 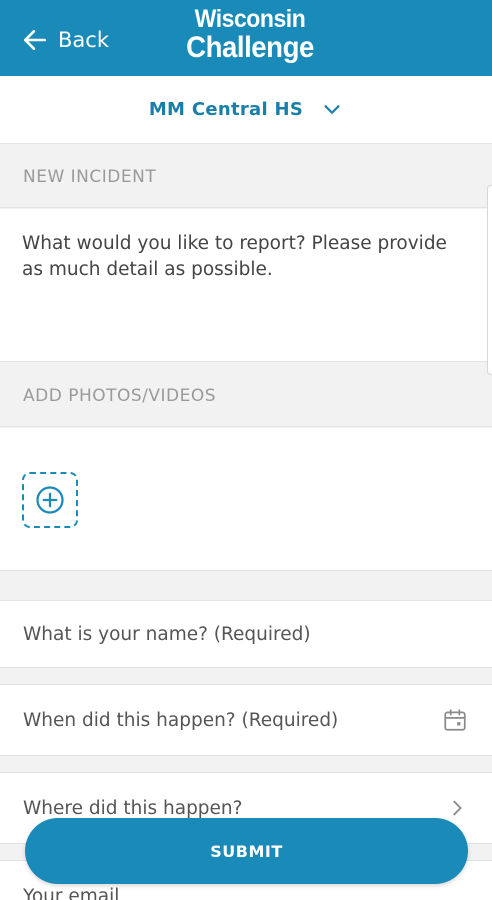 I want to click on logo-line-1: Wisconsin, so click(x=250, y=19).